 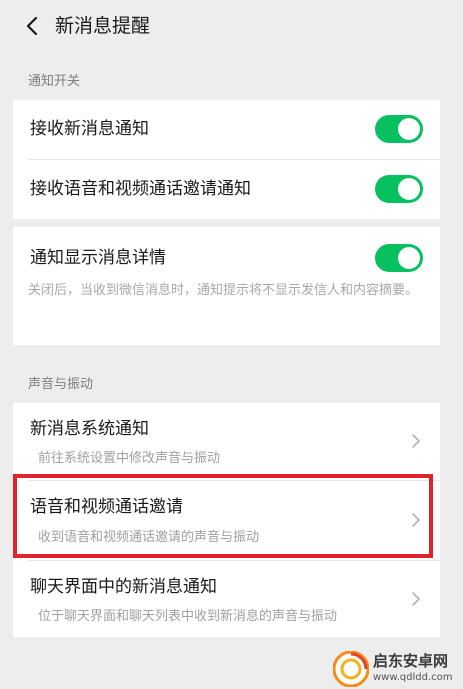 I want to click on back-button, so click(x=34, y=26).